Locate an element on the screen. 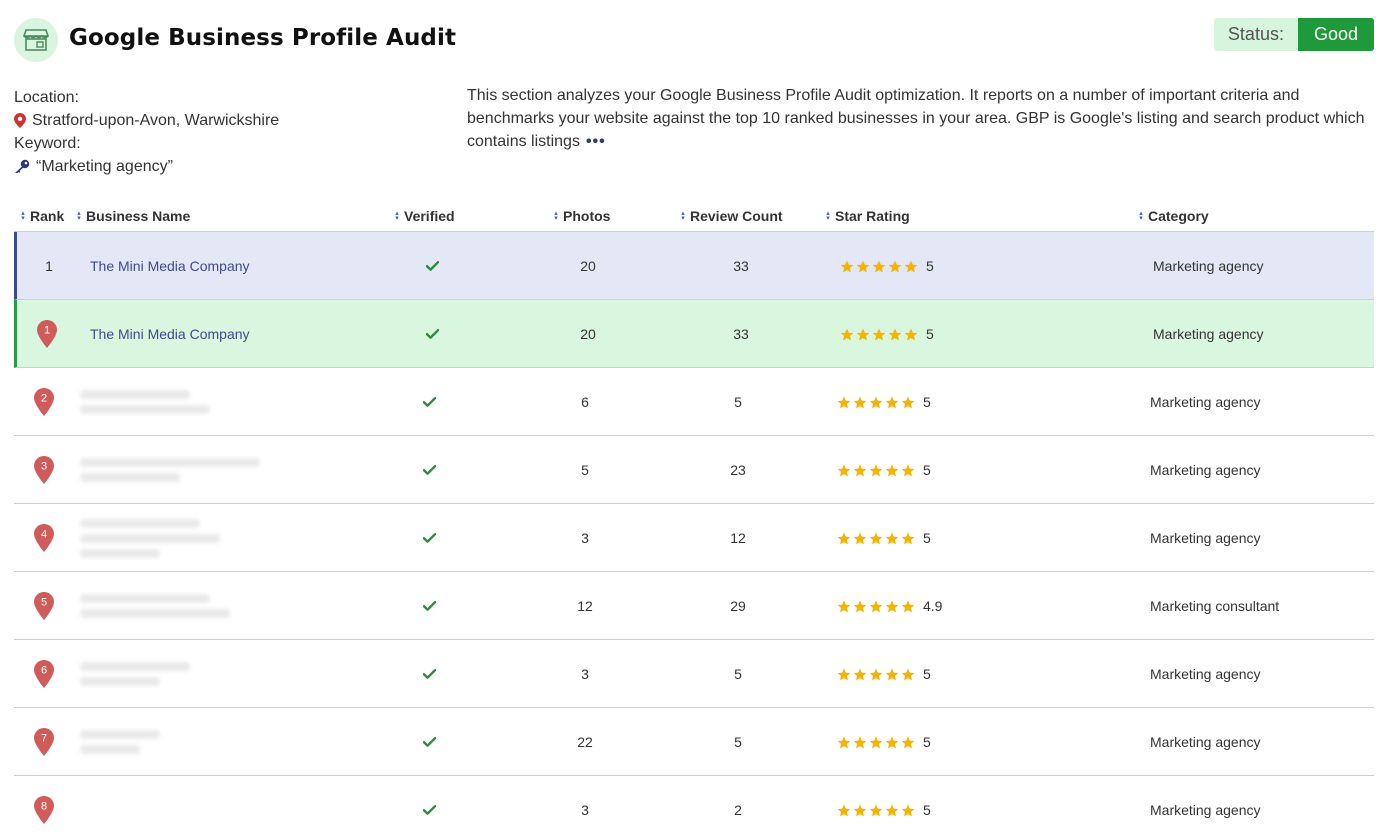 Image resolution: width=1384 pixels, height=838 pixels. column-star-rating: ▴ ▾ Star Rating is located at coordinates (867, 216).